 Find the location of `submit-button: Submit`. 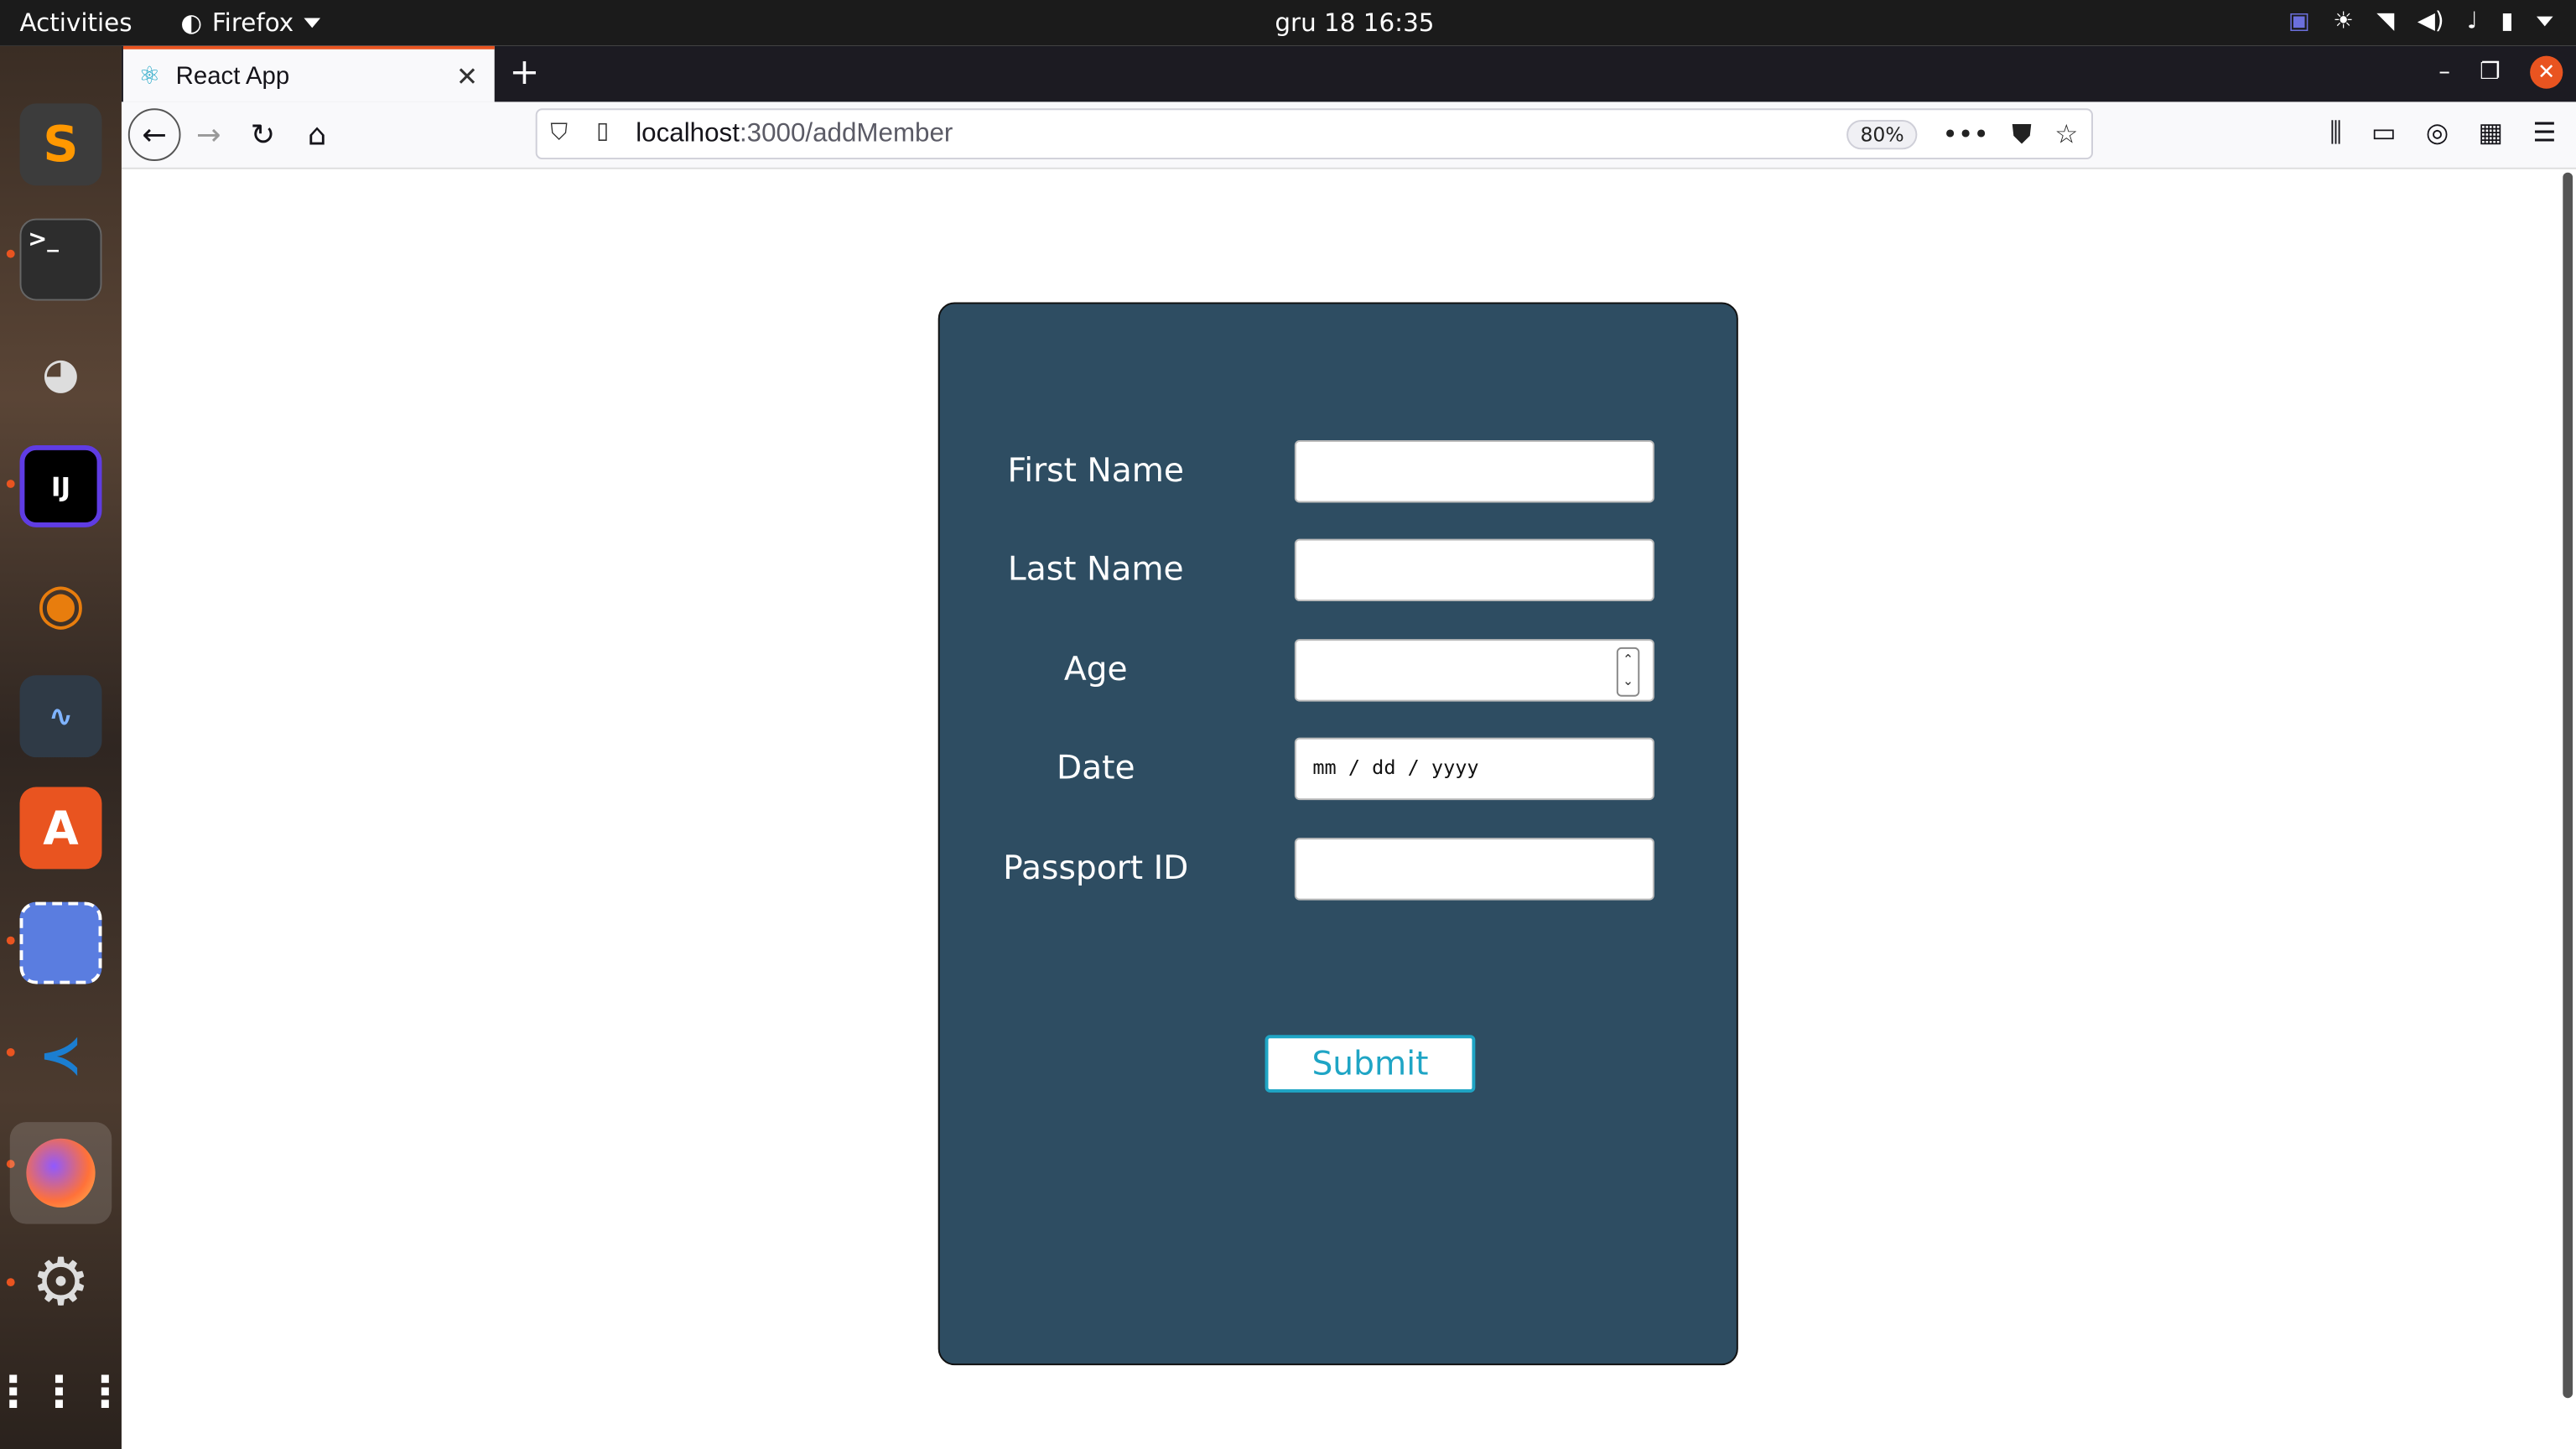

submit-button: Submit is located at coordinates (1370, 1064).